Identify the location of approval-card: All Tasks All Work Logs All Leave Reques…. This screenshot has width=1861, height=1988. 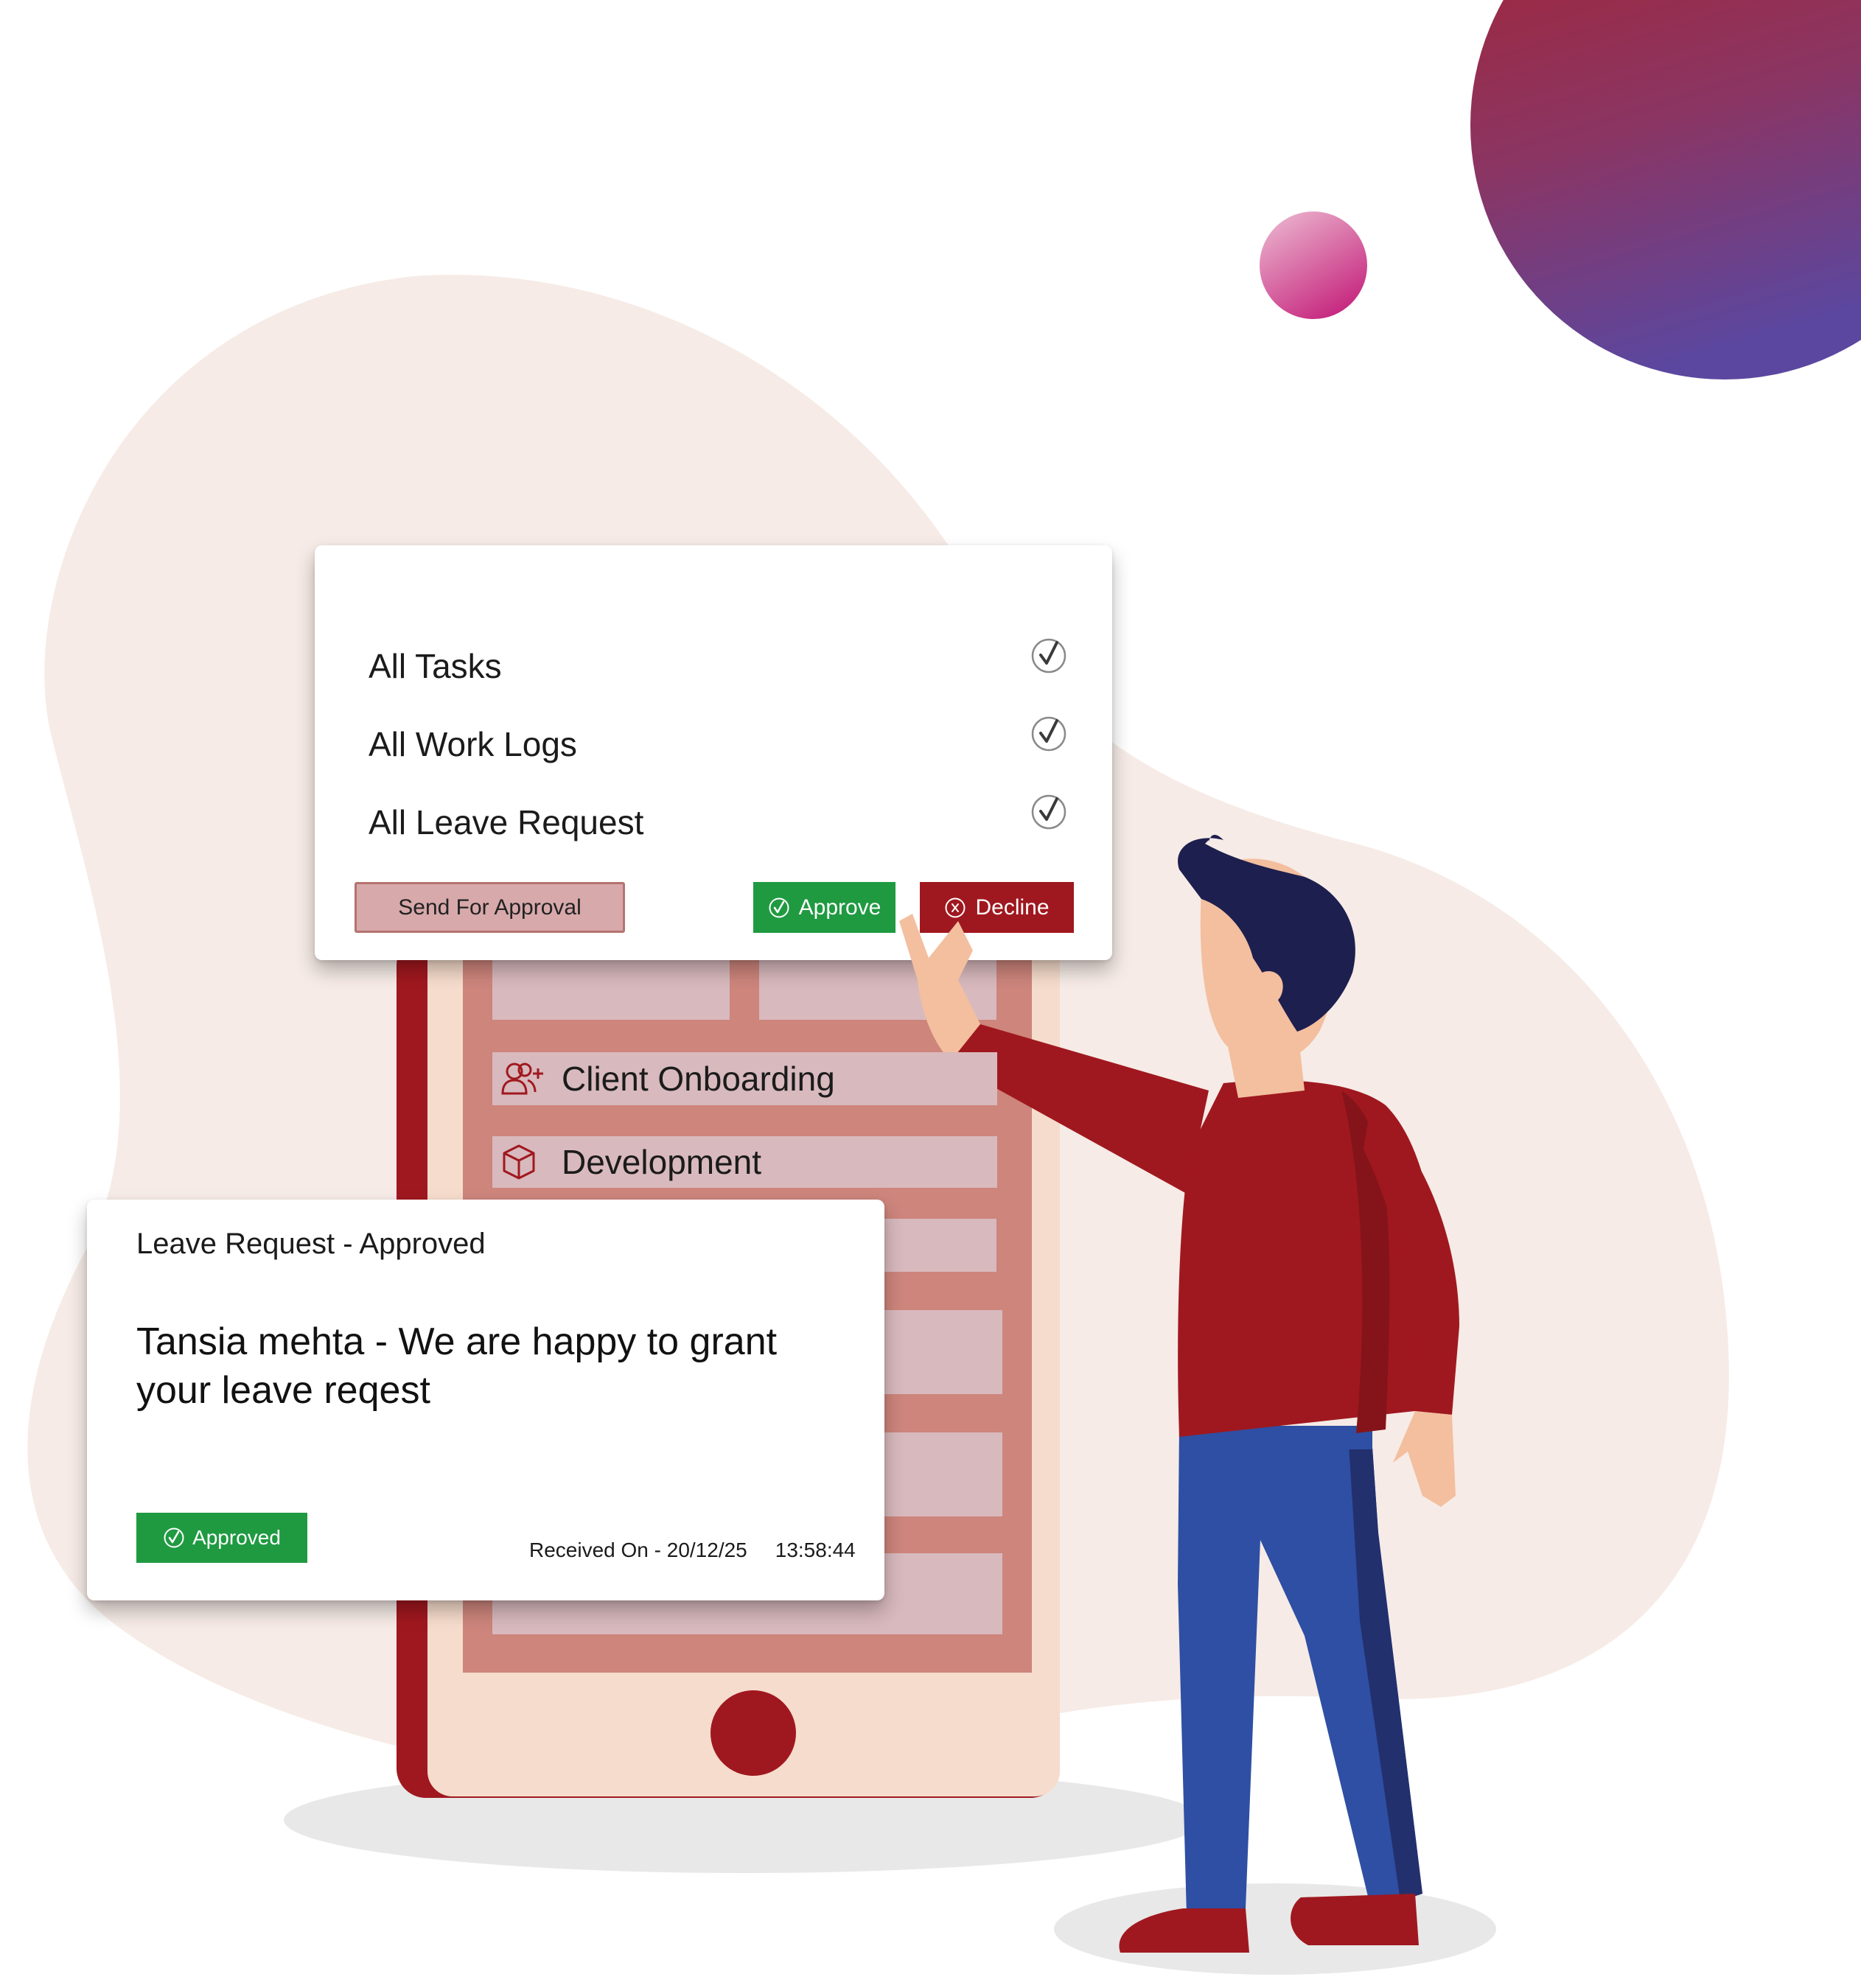
(713, 752).